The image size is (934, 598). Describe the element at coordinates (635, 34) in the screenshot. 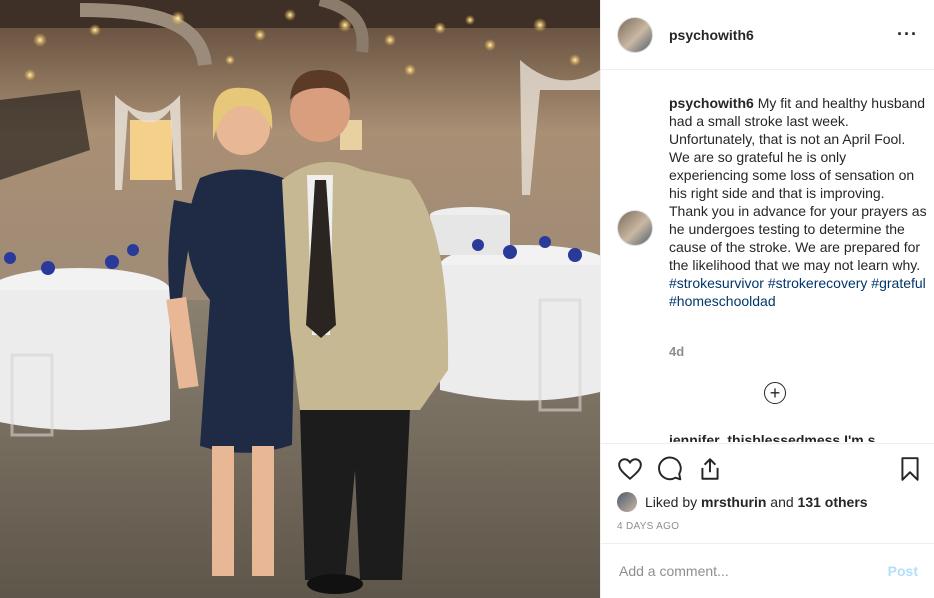

I see `avatar` at that location.